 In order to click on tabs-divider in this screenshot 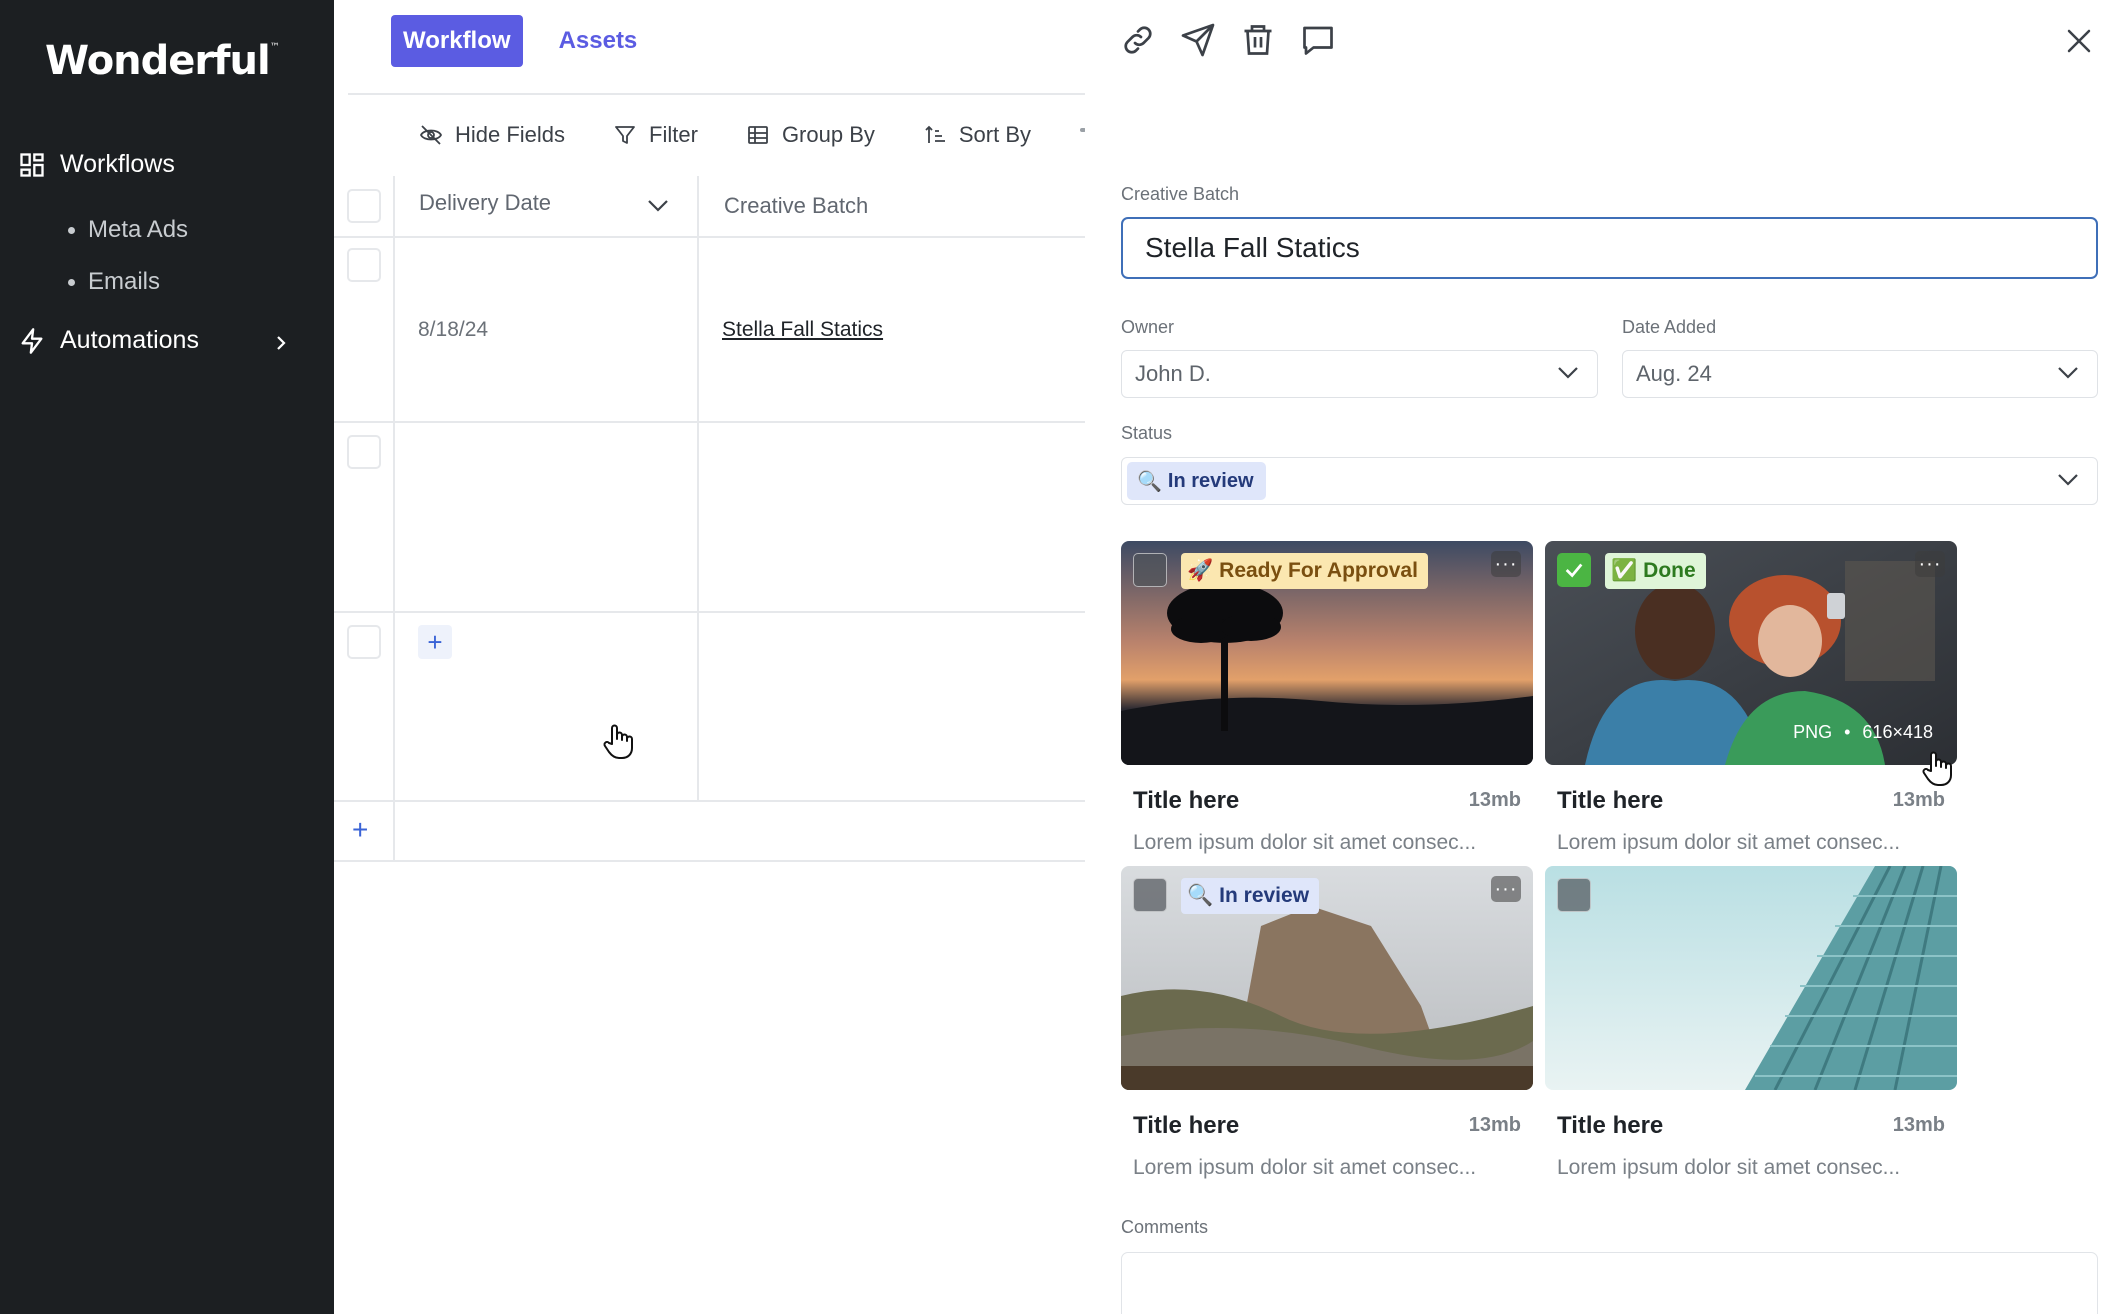, I will do `click(716, 94)`.